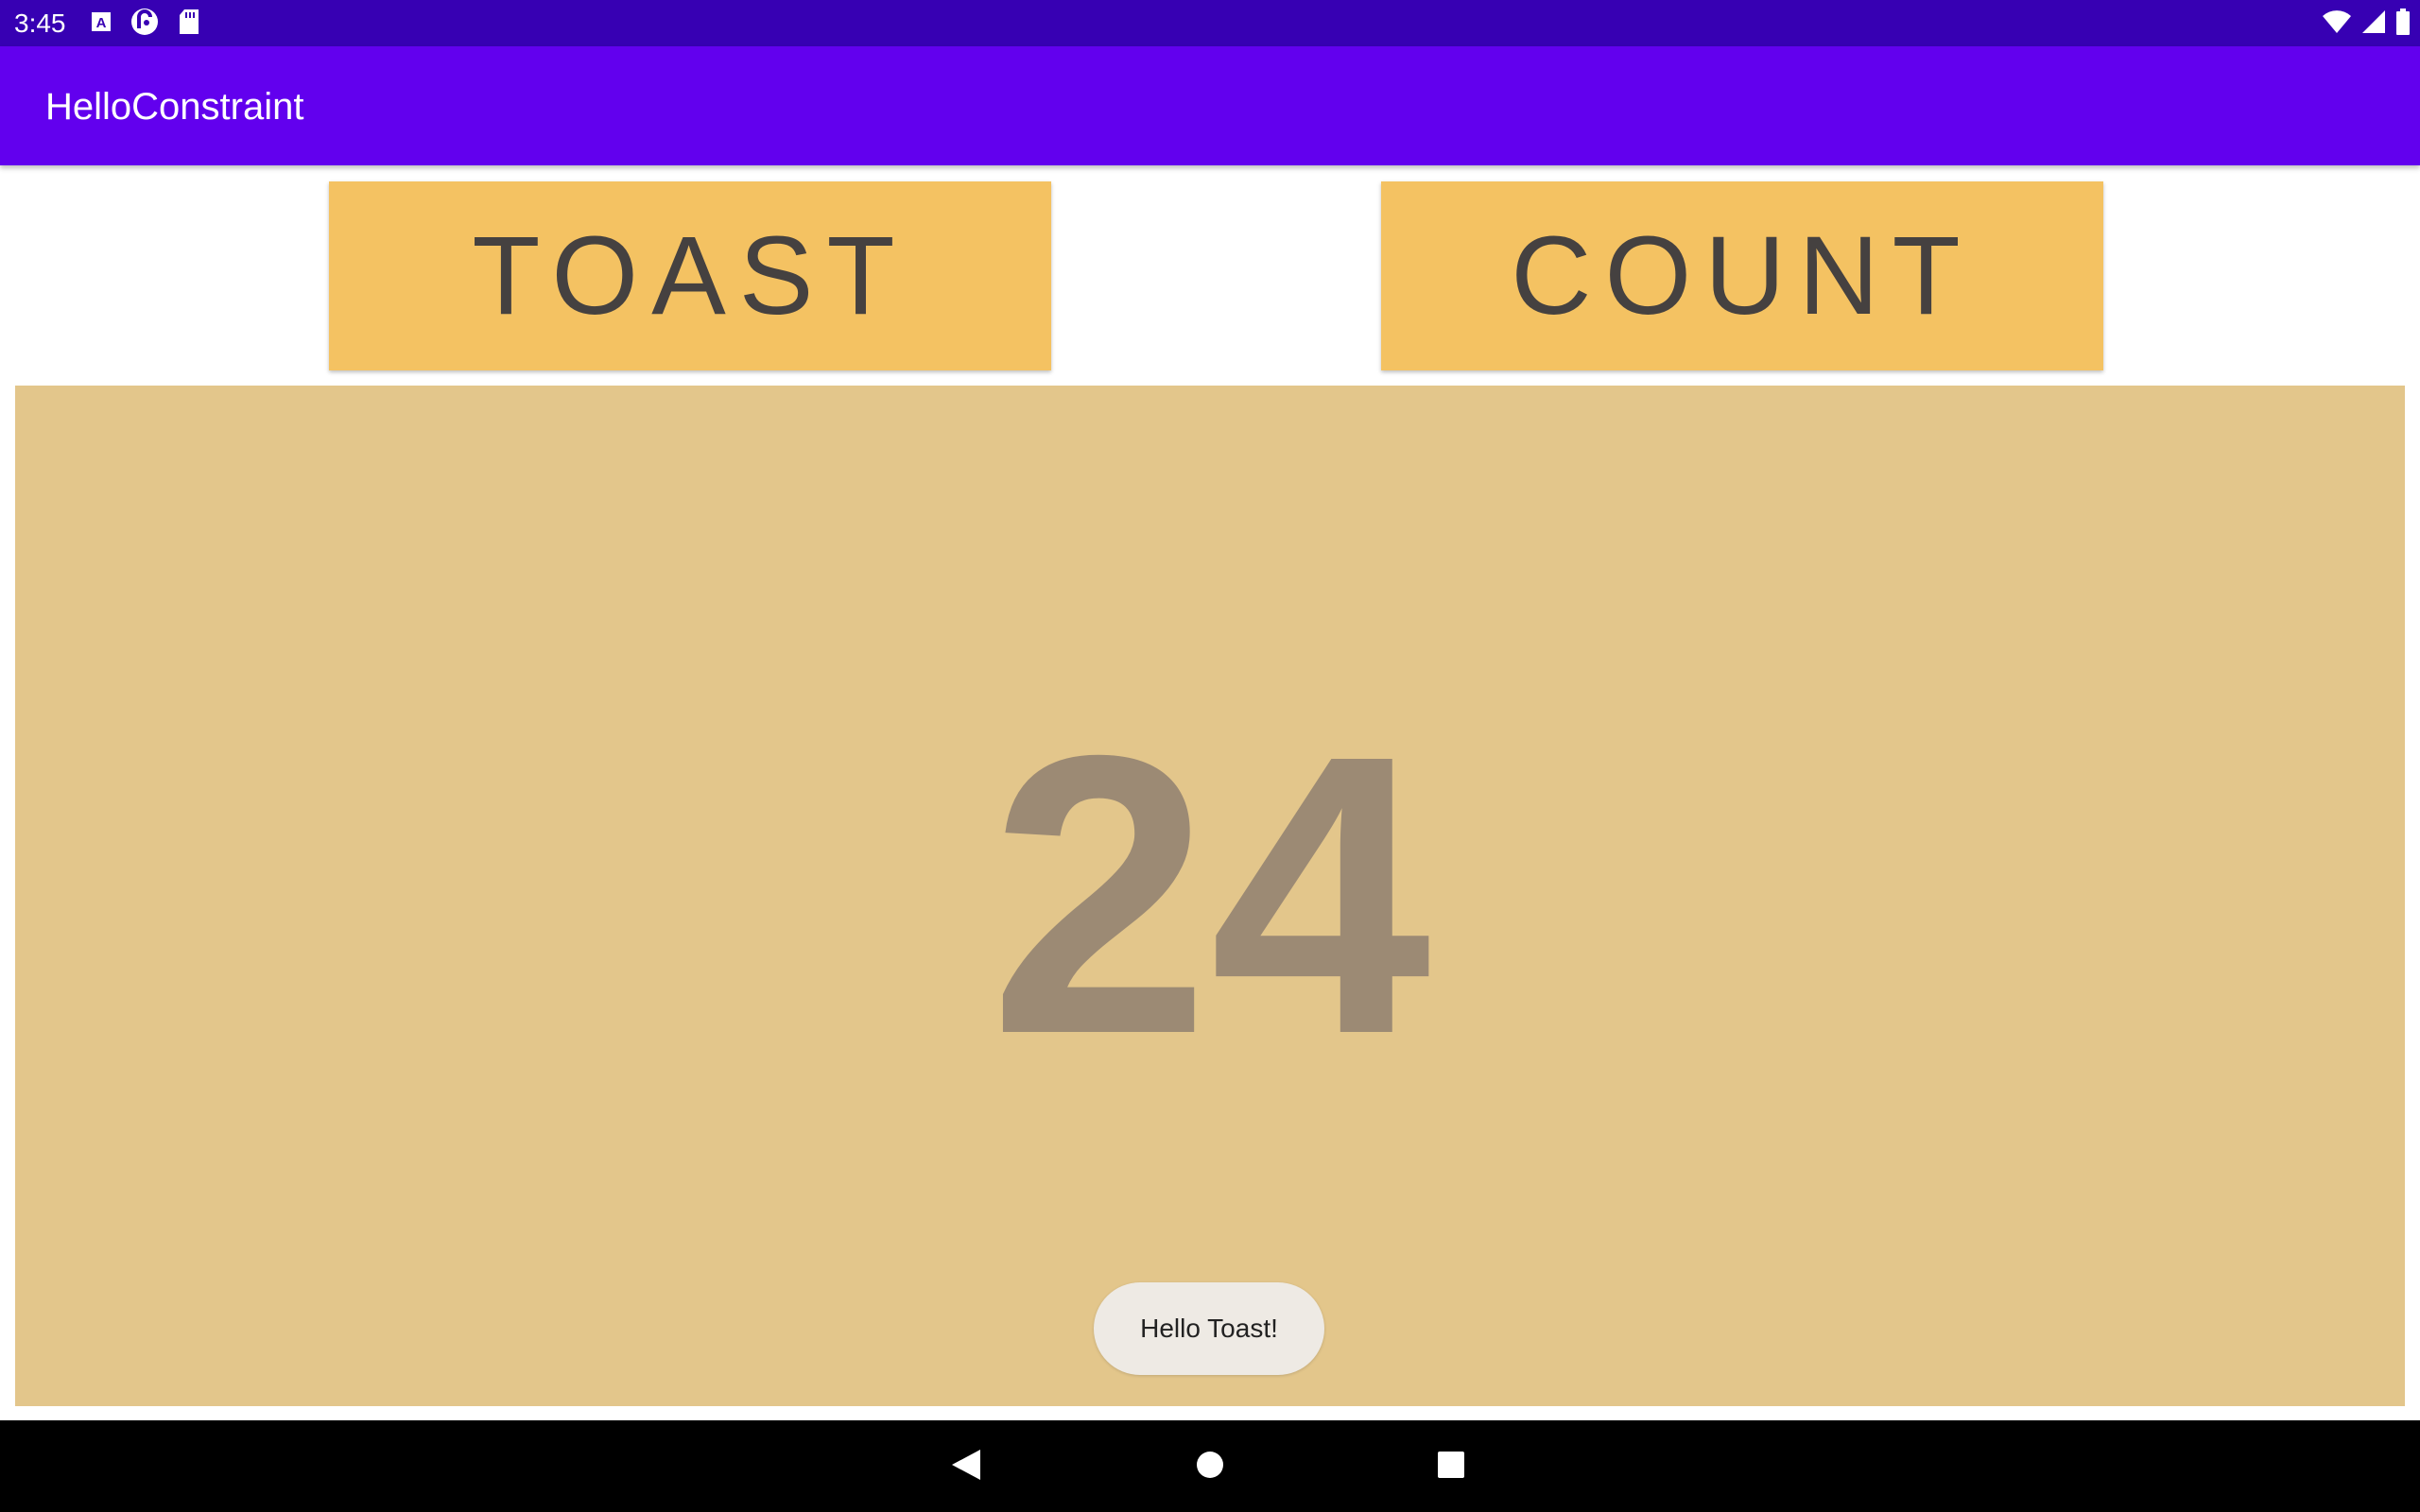  Describe the element at coordinates (40, 23) in the screenshot. I see `status-time: 3:45` at that location.